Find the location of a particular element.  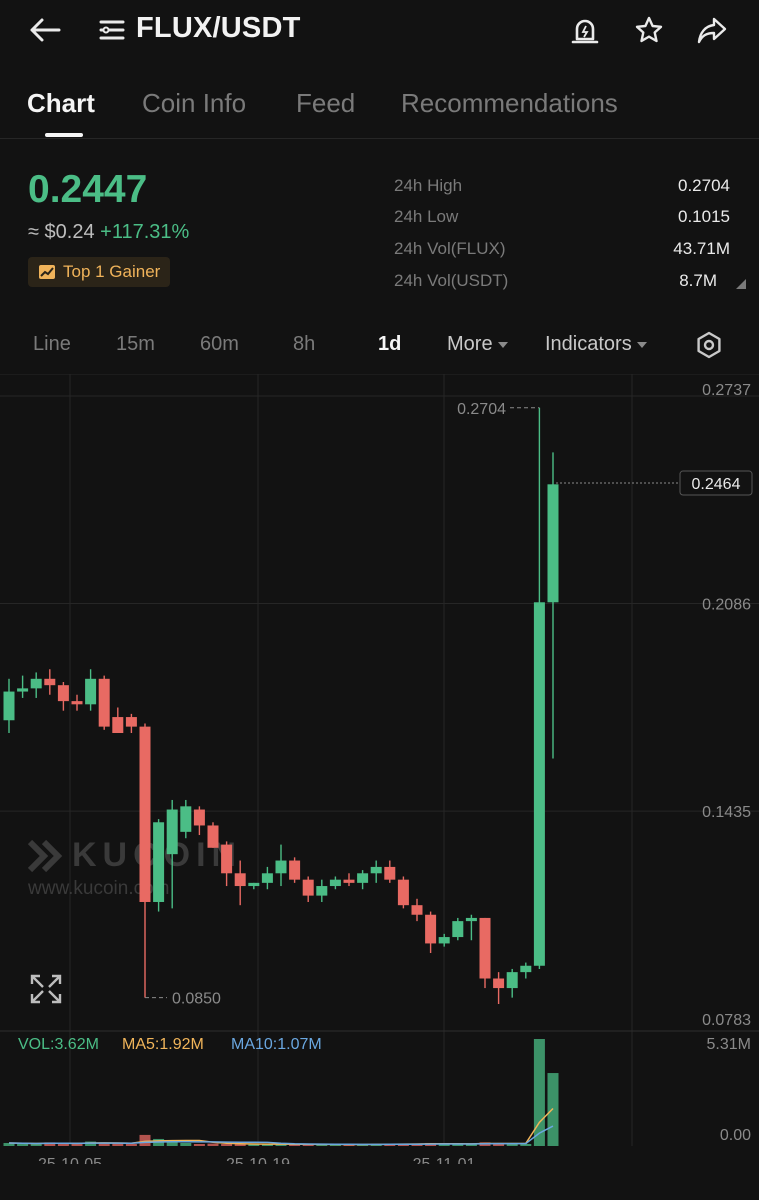

interval-1d: 1d is located at coordinates (389, 344).